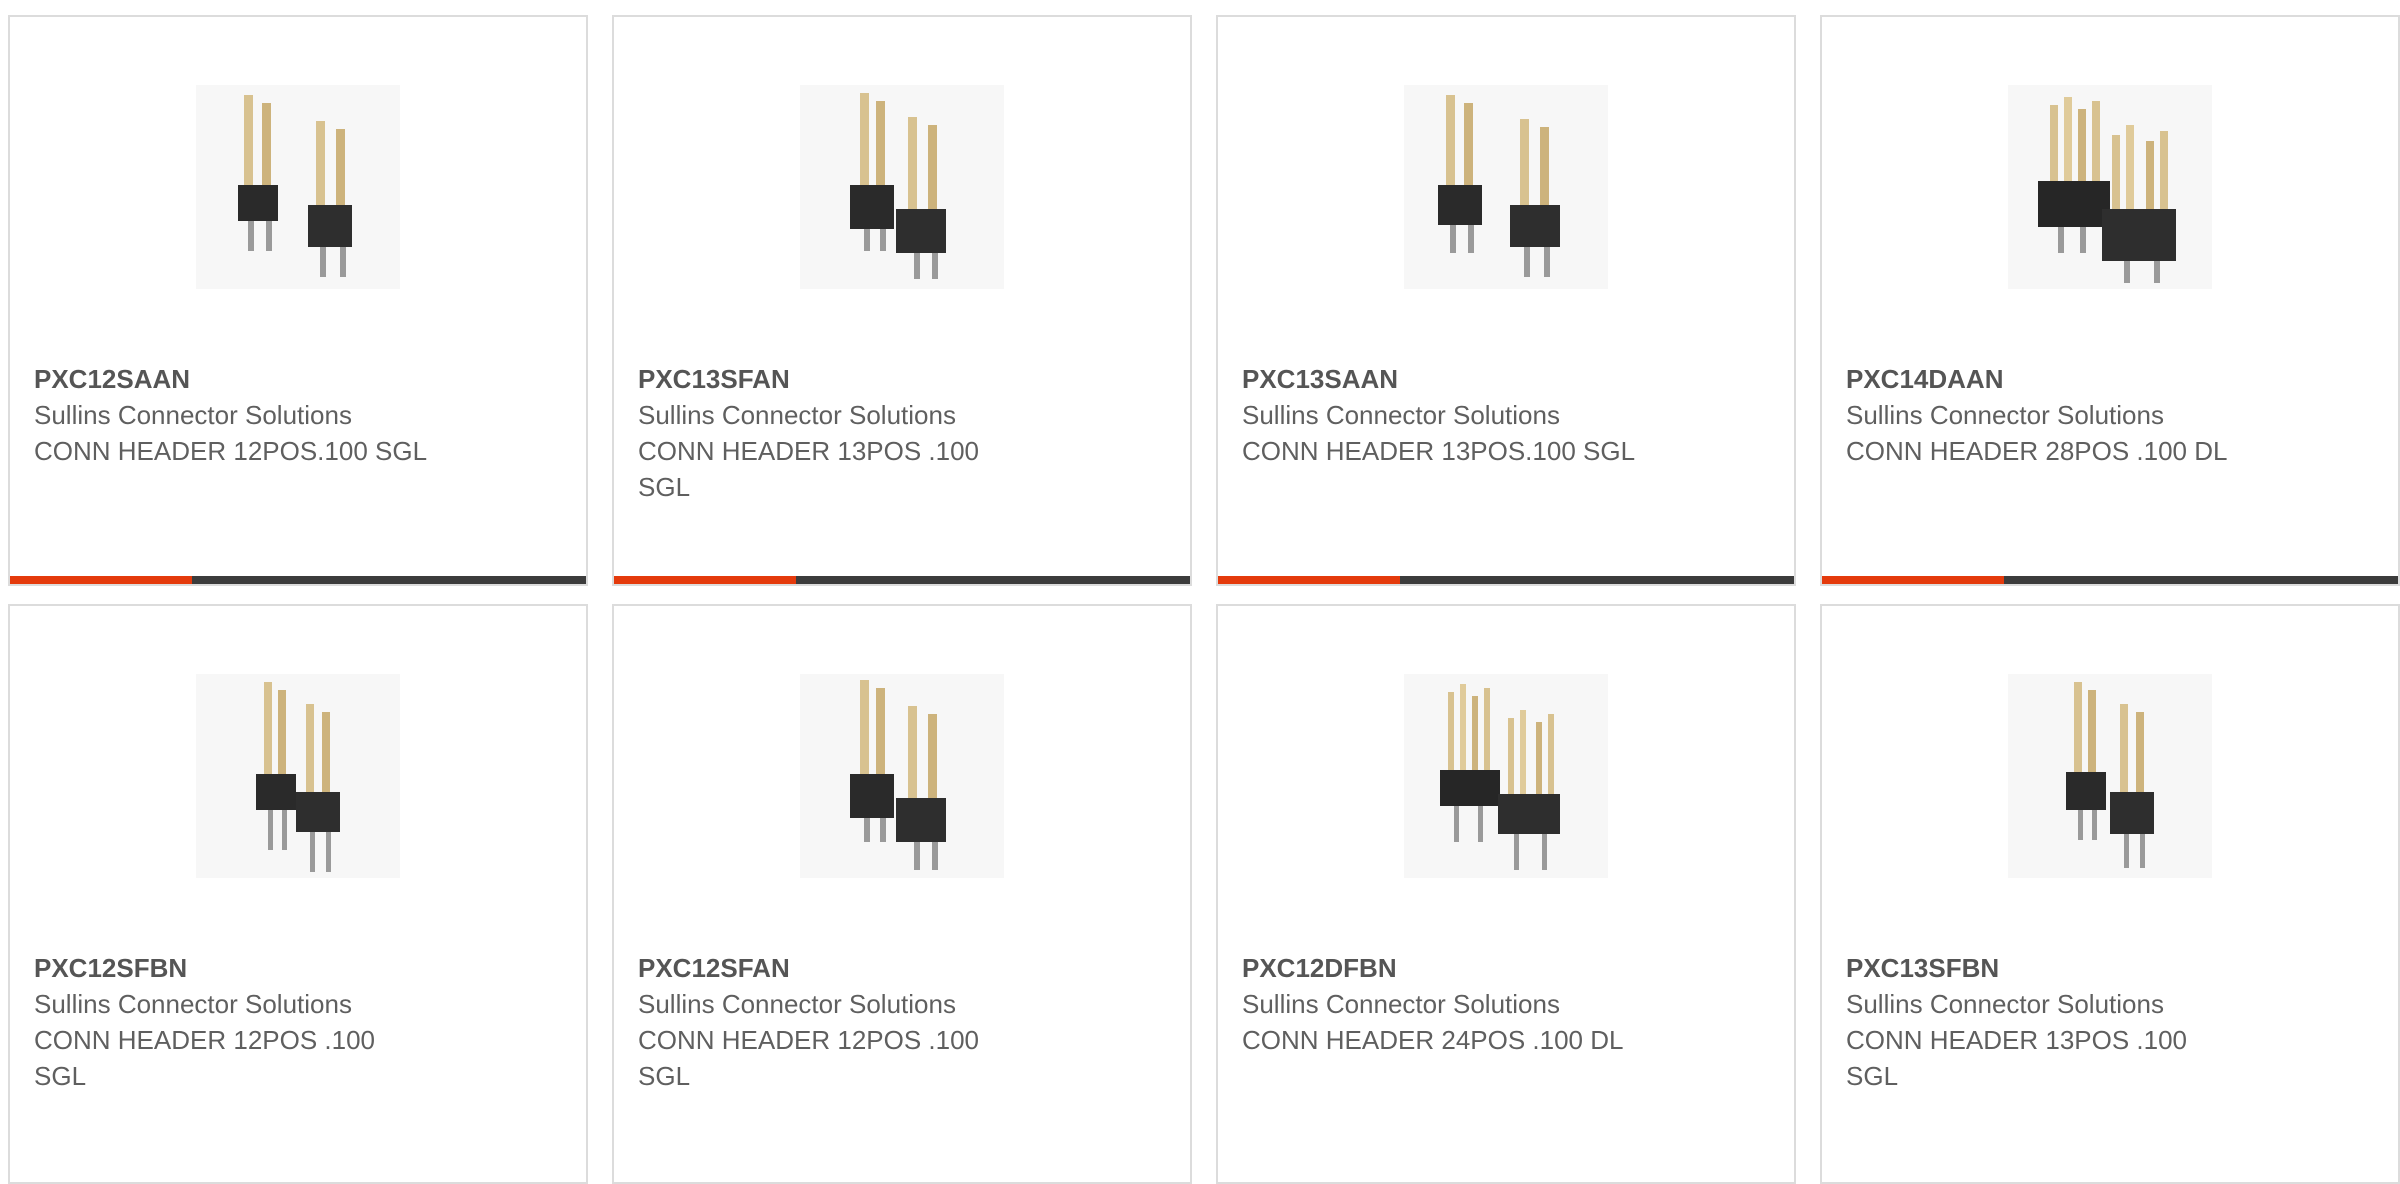 This screenshot has width=2400, height=1184. Describe the element at coordinates (254, 968) in the screenshot. I see `part-number: PXC12SFBN` at that location.